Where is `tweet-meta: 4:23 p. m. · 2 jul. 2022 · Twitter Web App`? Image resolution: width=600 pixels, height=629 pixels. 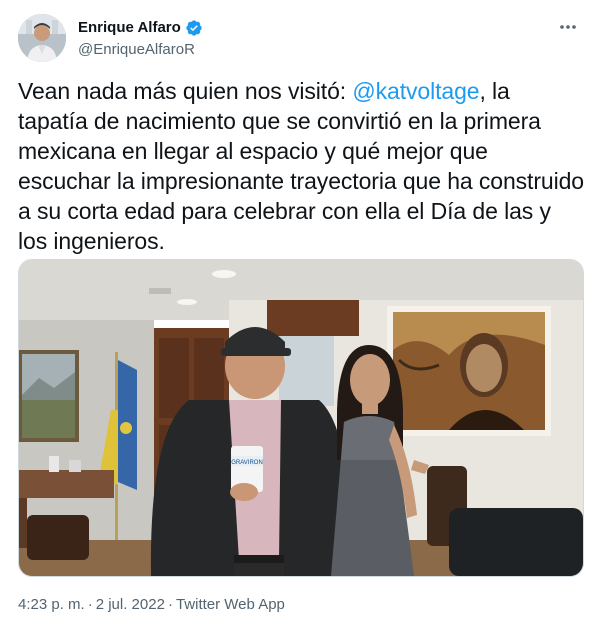
tweet-meta: 4:23 p. m. · 2 jul. 2022 · Twitter Web App is located at coordinates (151, 605).